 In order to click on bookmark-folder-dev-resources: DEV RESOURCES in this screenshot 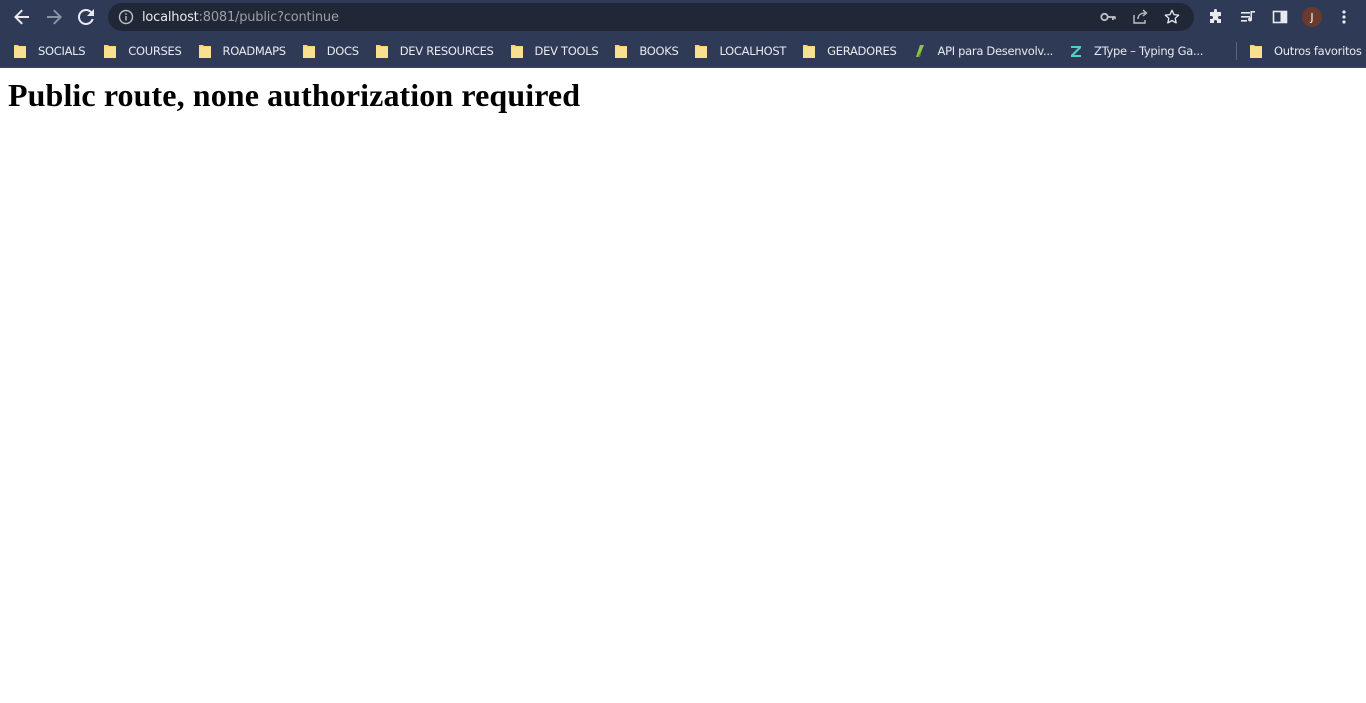, I will do `click(435, 51)`.